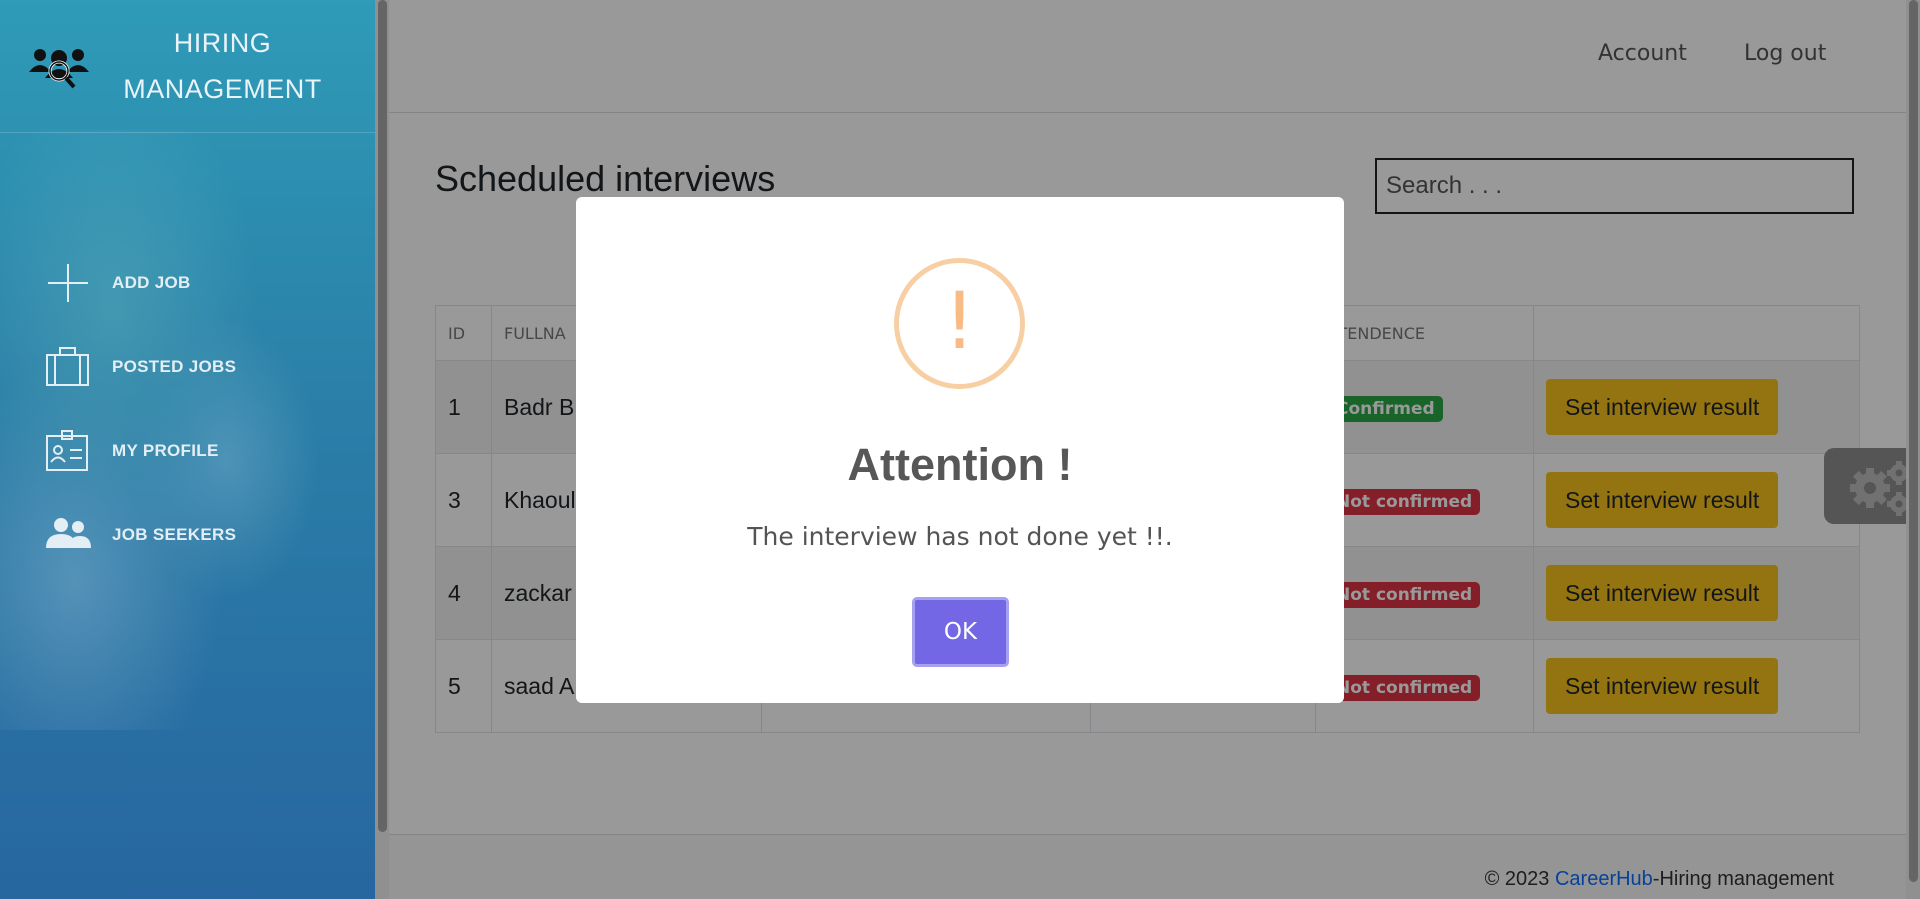 The height and width of the screenshot is (899, 1920). Describe the element at coordinates (960, 464) in the screenshot. I see `dialog-title: Attention !` at that location.